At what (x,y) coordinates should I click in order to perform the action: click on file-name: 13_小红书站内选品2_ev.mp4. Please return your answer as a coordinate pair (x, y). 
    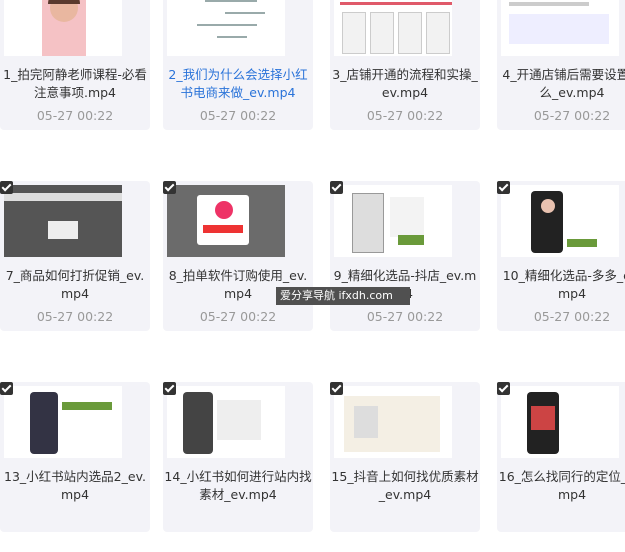
    Looking at the image, I should click on (75, 486).